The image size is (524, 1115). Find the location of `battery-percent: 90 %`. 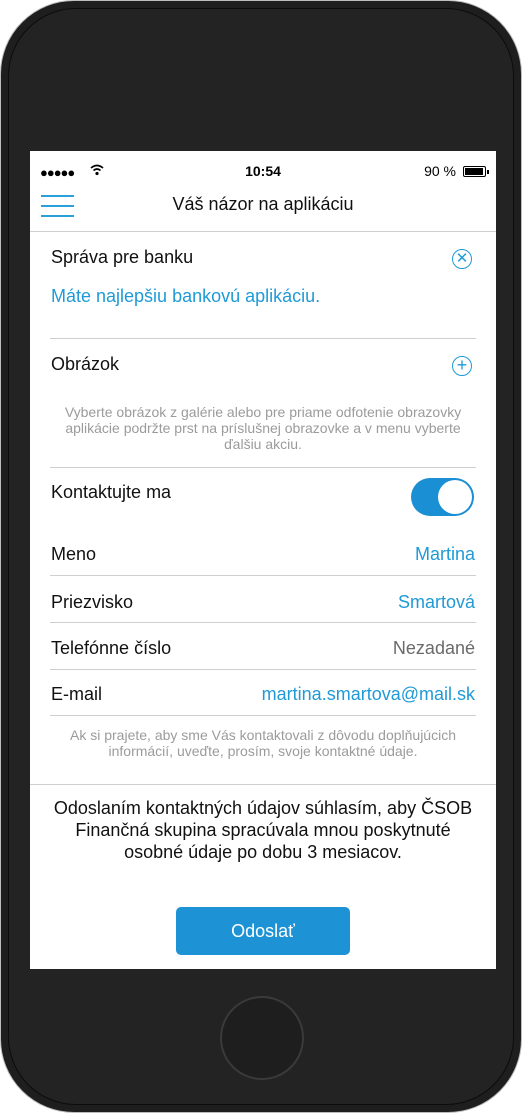

battery-percent: 90 % is located at coordinates (440, 171).